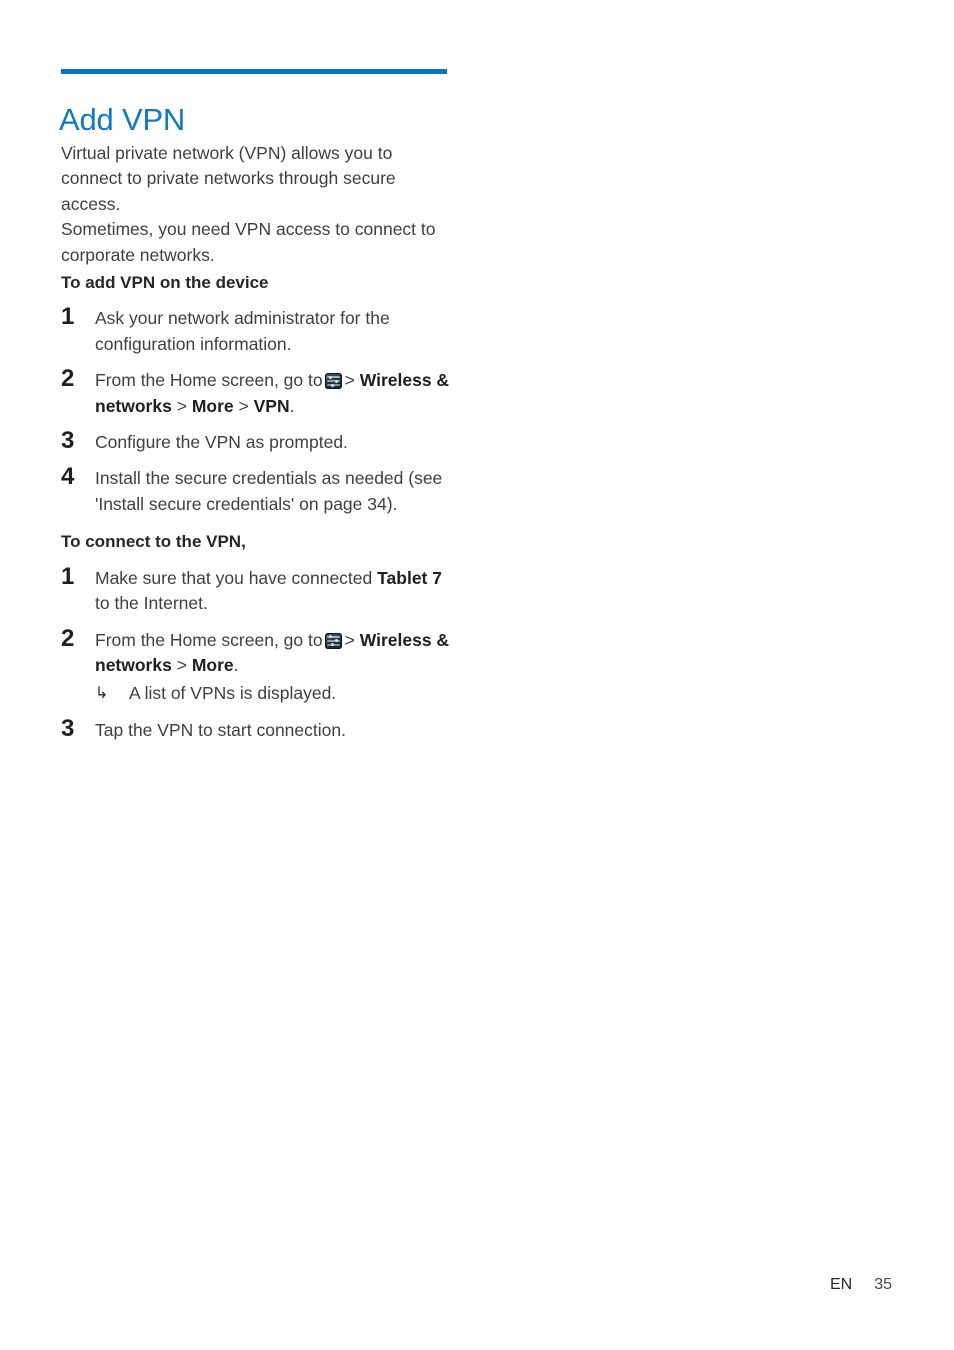 This screenshot has width=954, height=1350. Describe the element at coordinates (122, 119) in the screenshot. I see `page-title: Add VPN` at that location.